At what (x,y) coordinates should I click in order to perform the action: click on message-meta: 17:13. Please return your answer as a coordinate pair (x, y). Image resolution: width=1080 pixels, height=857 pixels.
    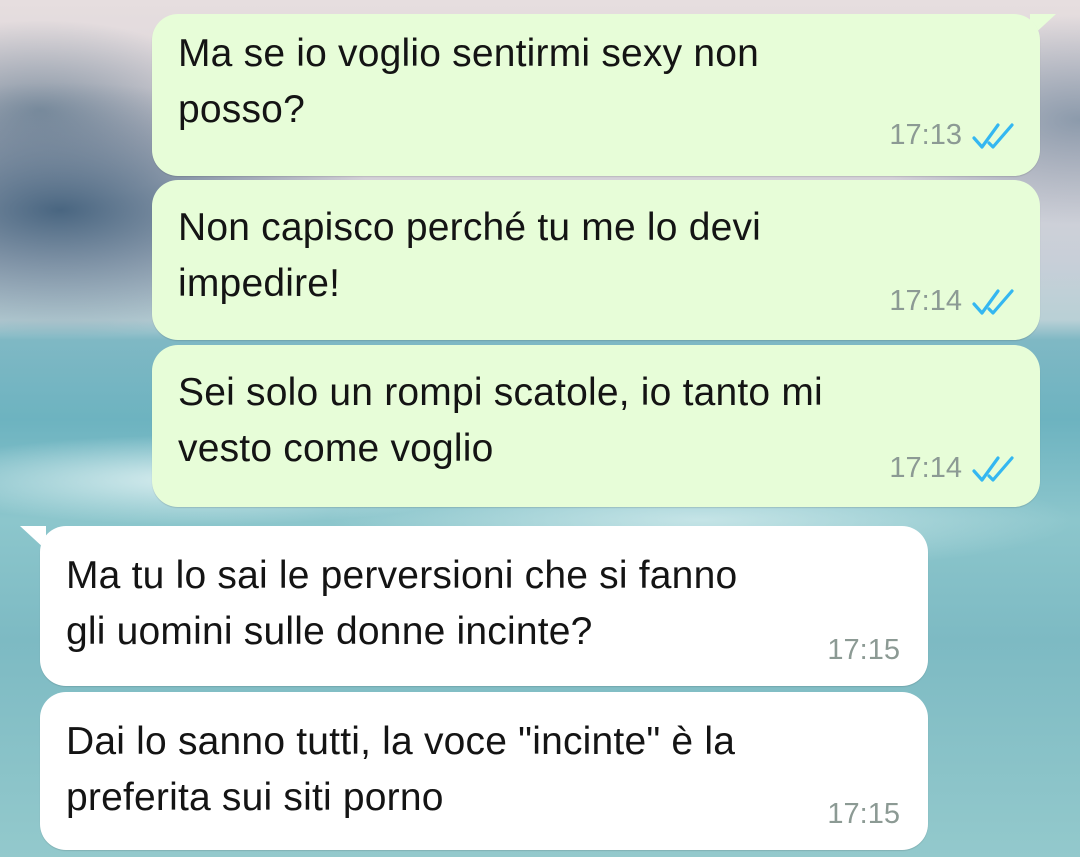
    Looking at the image, I should click on (952, 135).